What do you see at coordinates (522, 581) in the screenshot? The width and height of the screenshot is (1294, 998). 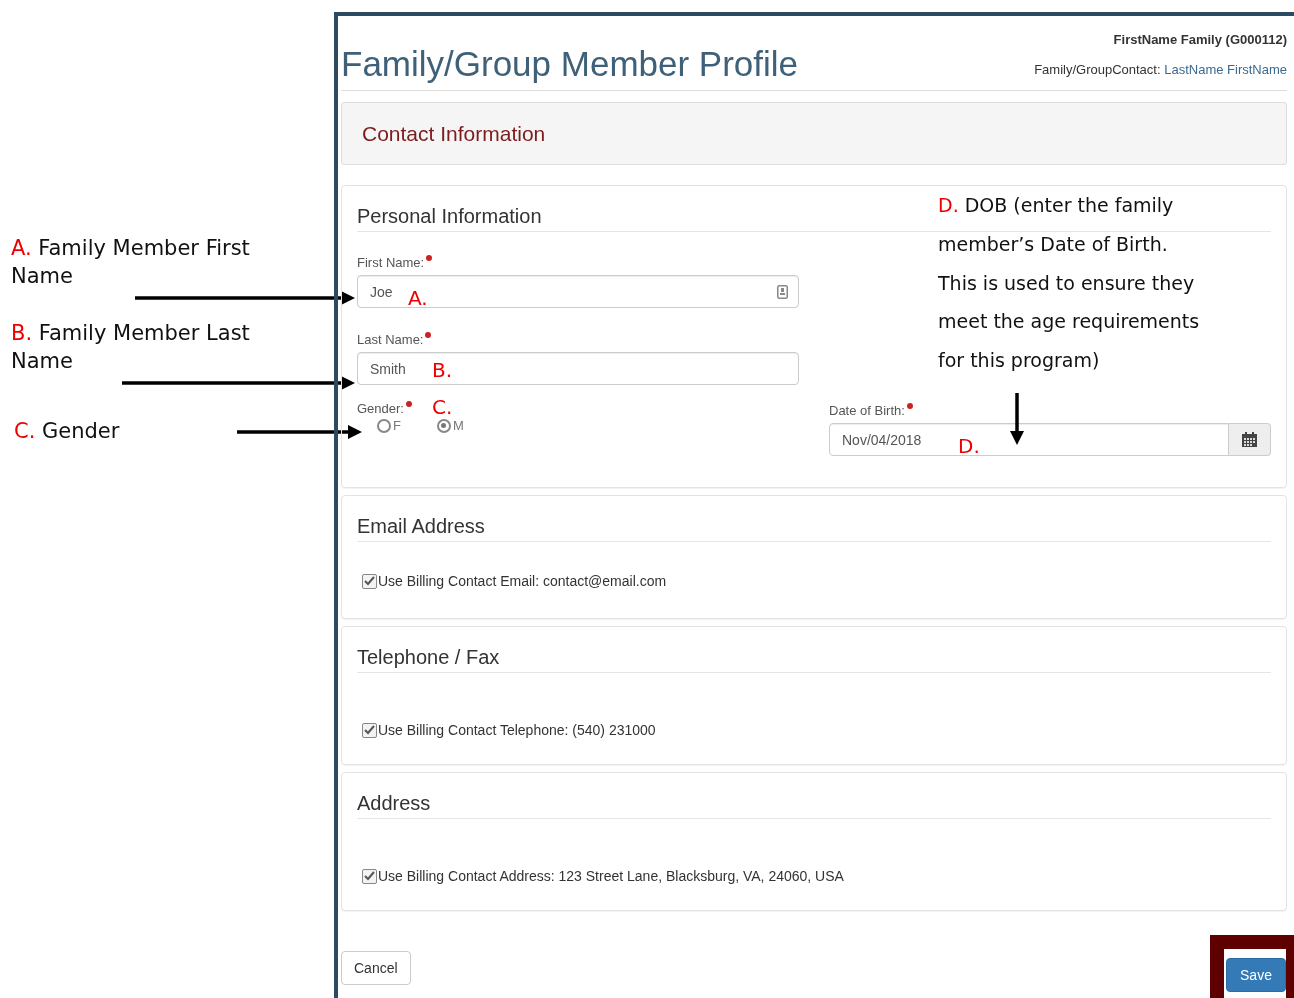 I see `checkbox-label: Use Billing Contact Email: contact@email.com` at bounding box center [522, 581].